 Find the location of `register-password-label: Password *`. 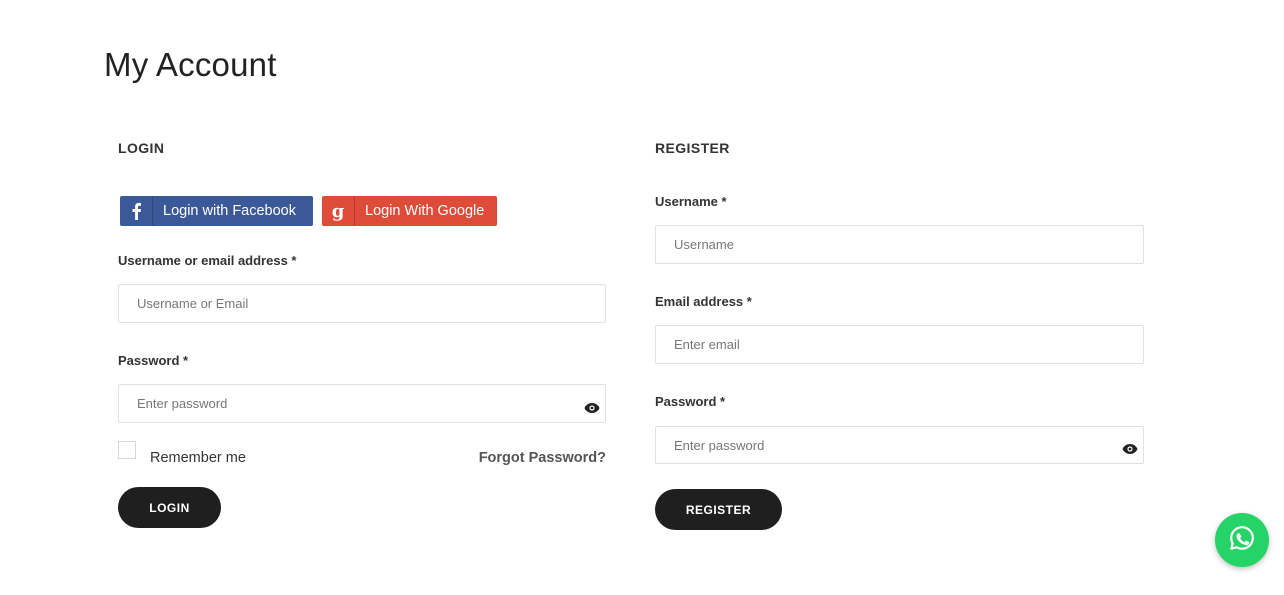

register-password-label: Password * is located at coordinates (690, 401).